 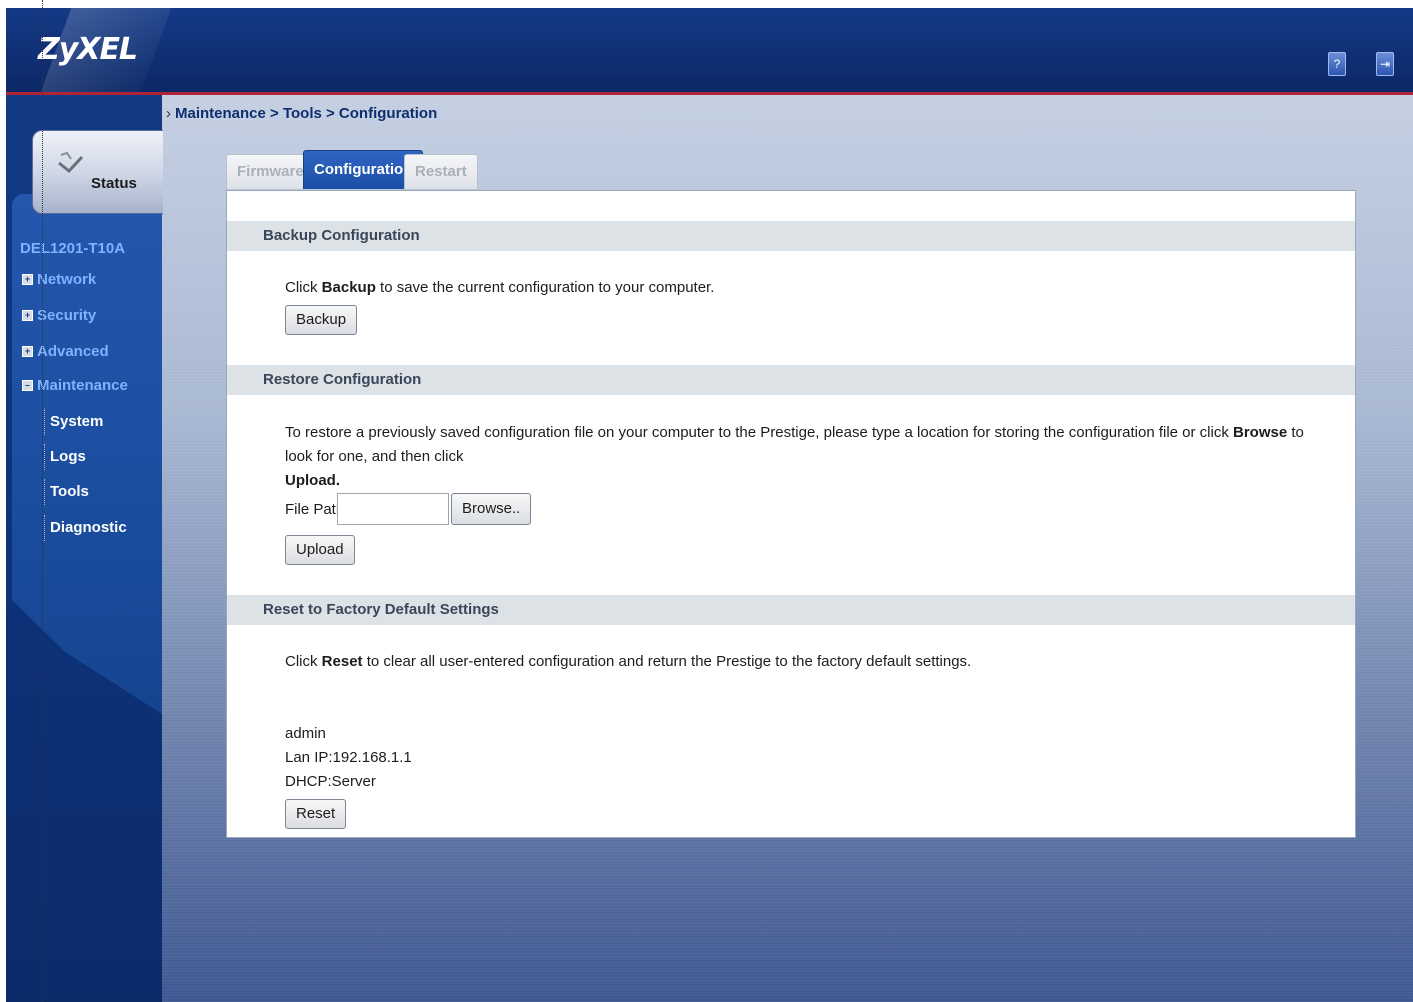 I want to click on sidebar-item-label: Security, so click(x=67, y=315).